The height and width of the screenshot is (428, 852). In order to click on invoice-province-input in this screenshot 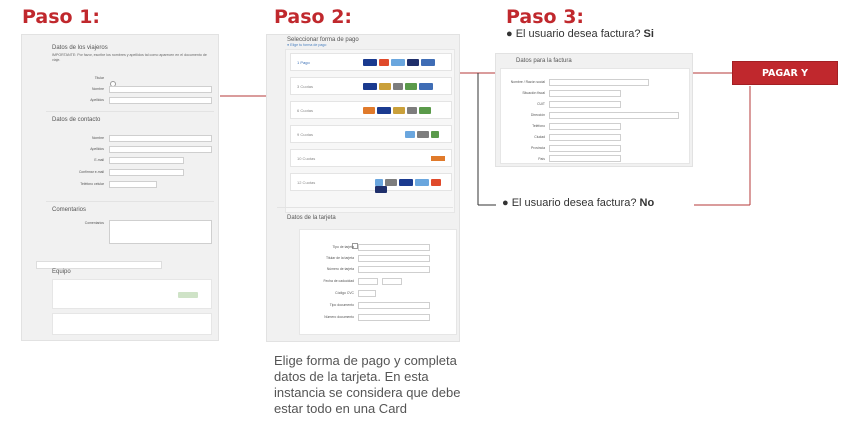, I will do `click(585, 148)`.